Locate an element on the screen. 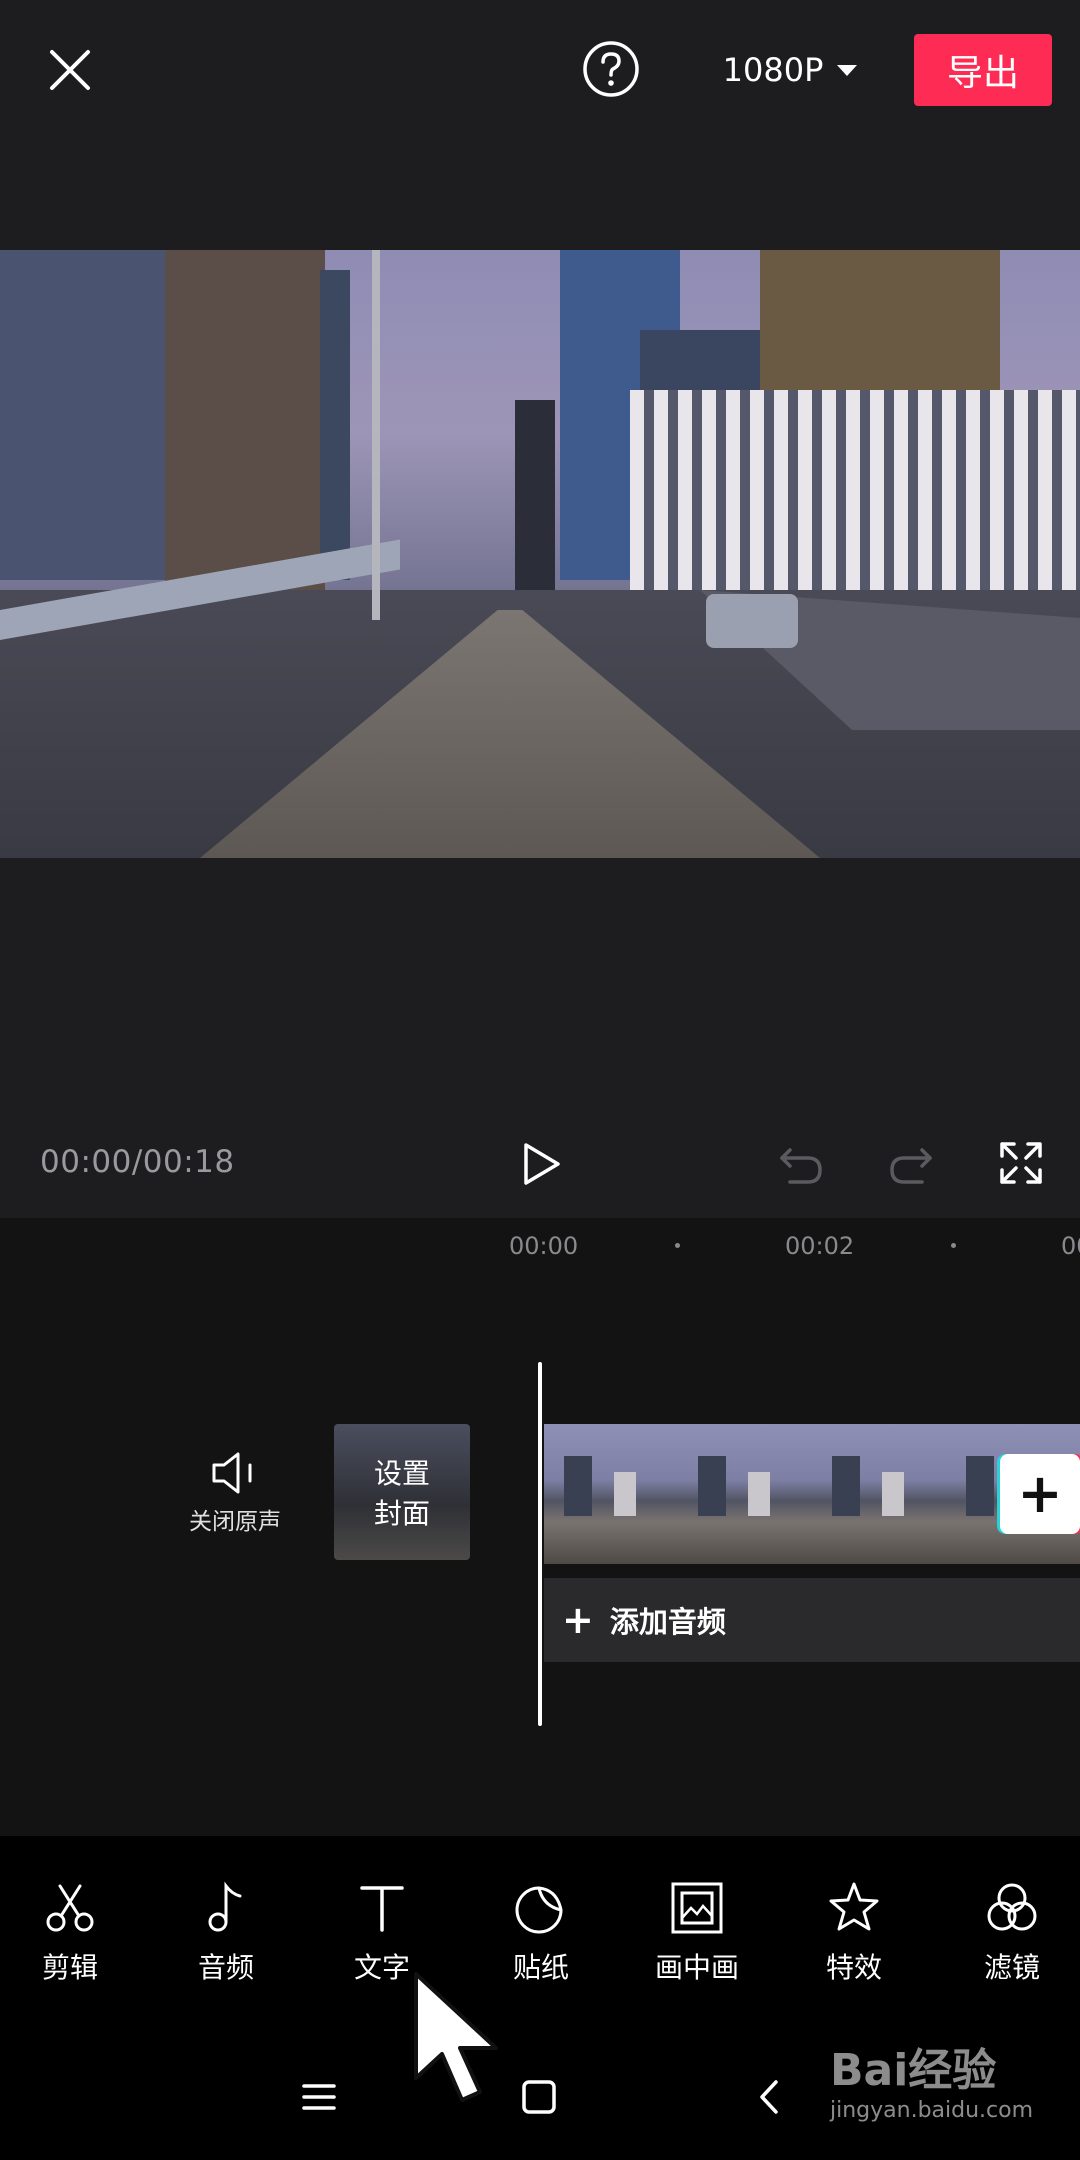  watermark: Bai经验 jingyan.baidu.com is located at coordinates (945, 2078).